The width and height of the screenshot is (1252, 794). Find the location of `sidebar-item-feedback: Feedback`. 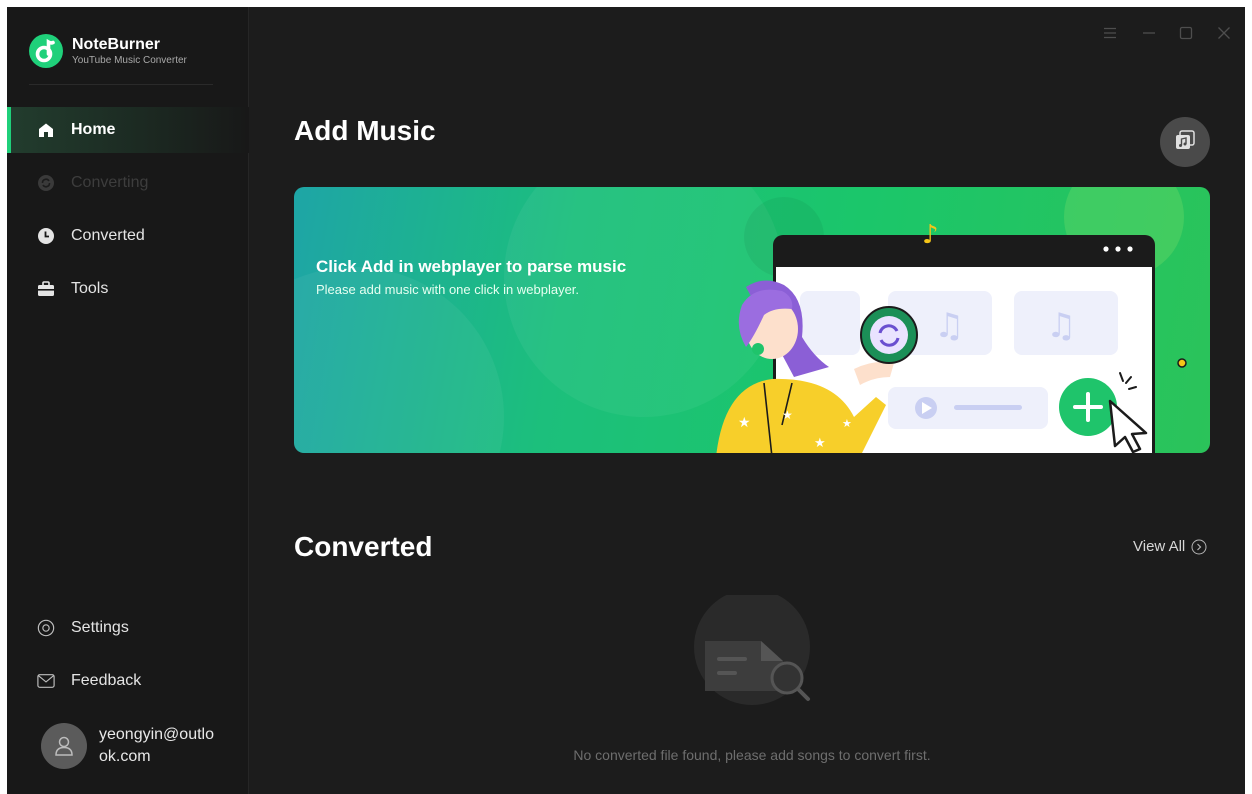

sidebar-item-feedback: Feedback is located at coordinates (128, 681).